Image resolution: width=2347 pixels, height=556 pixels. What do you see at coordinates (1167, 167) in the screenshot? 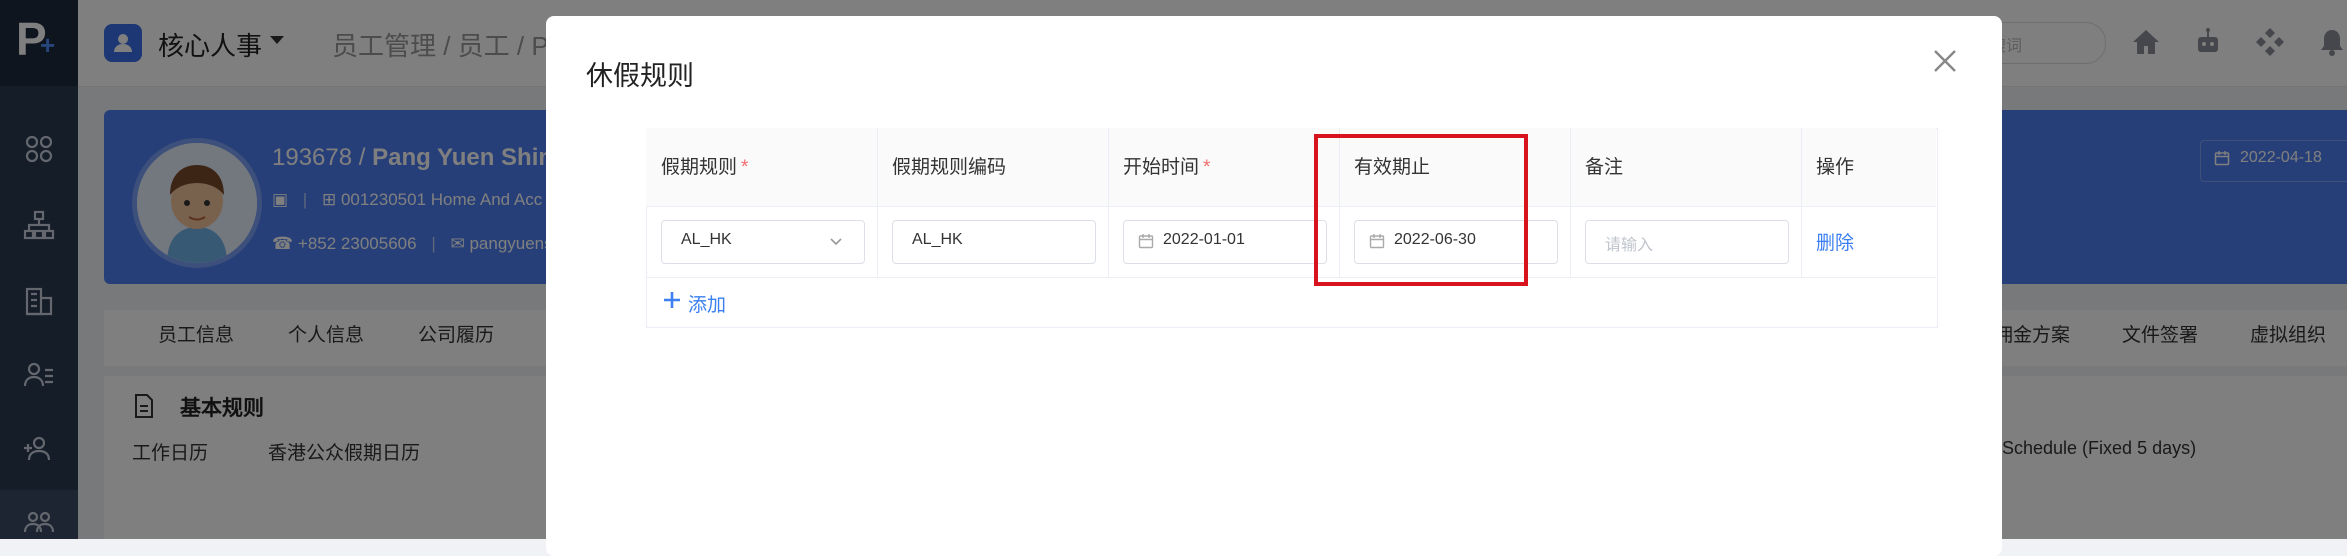
I see `col-header-start-time: 开始时间 *` at bounding box center [1167, 167].